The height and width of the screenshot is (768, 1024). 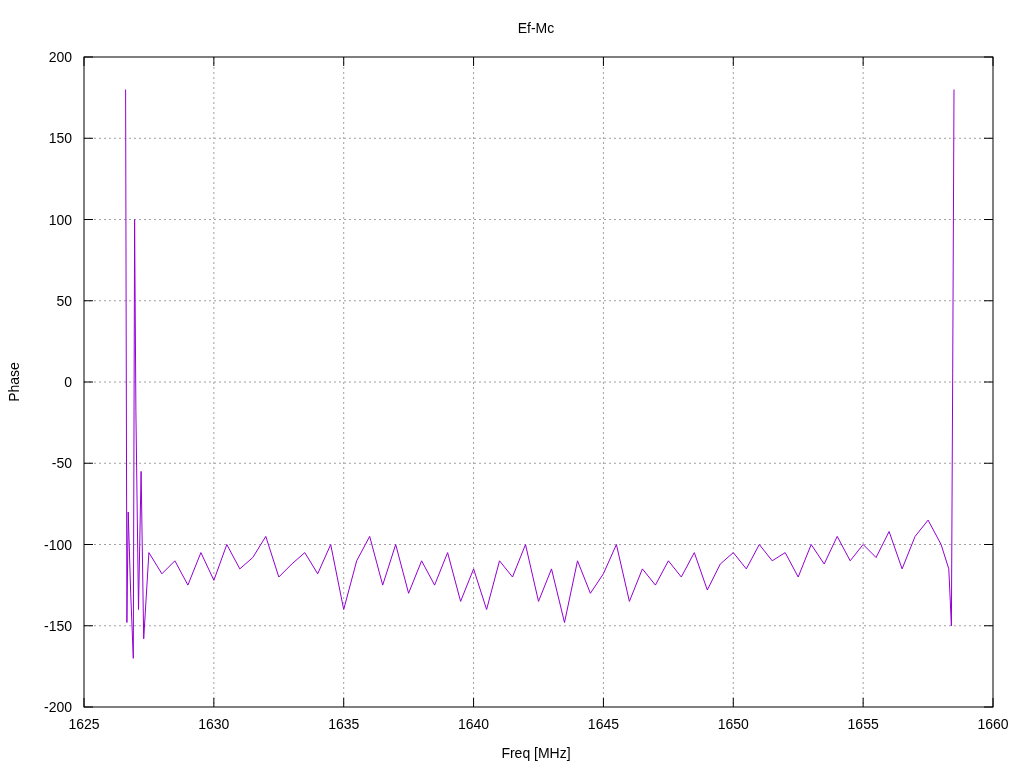 What do you see at coordinates (57, 544) in the screenshot?
I see `y-tick-label: -100` at bounding box center [57, 544].